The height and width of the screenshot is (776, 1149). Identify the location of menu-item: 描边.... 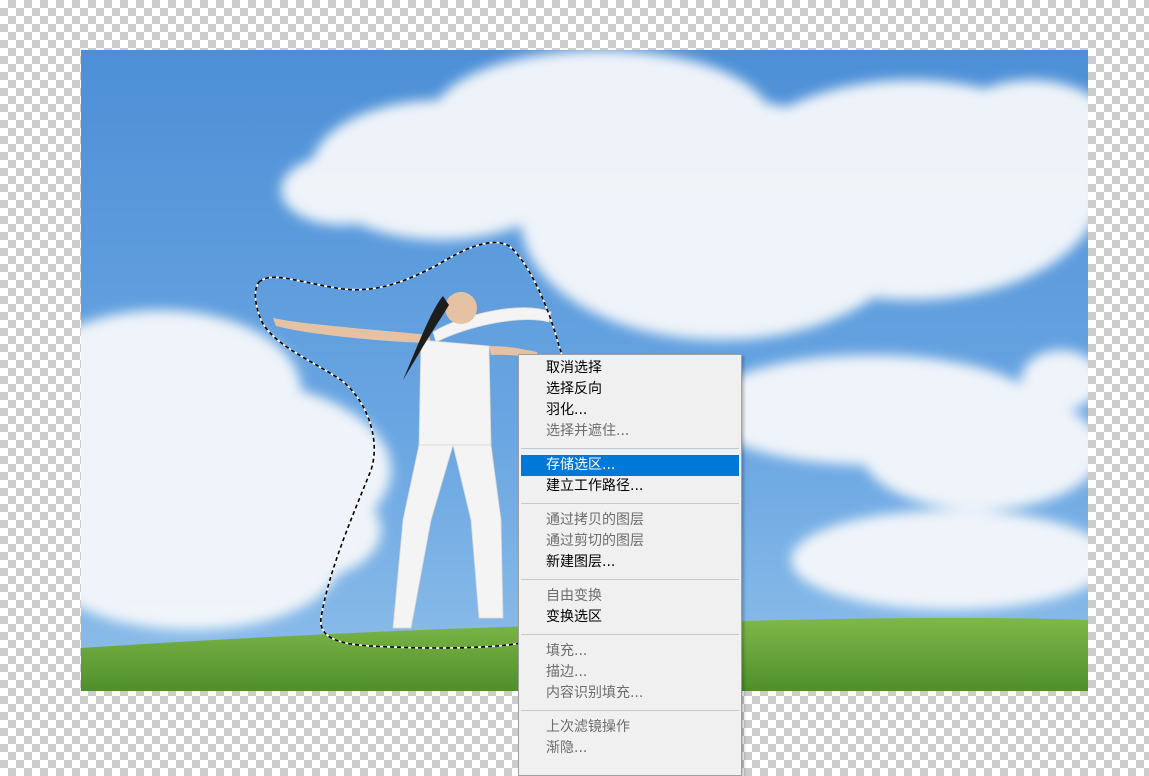
(567, 672).